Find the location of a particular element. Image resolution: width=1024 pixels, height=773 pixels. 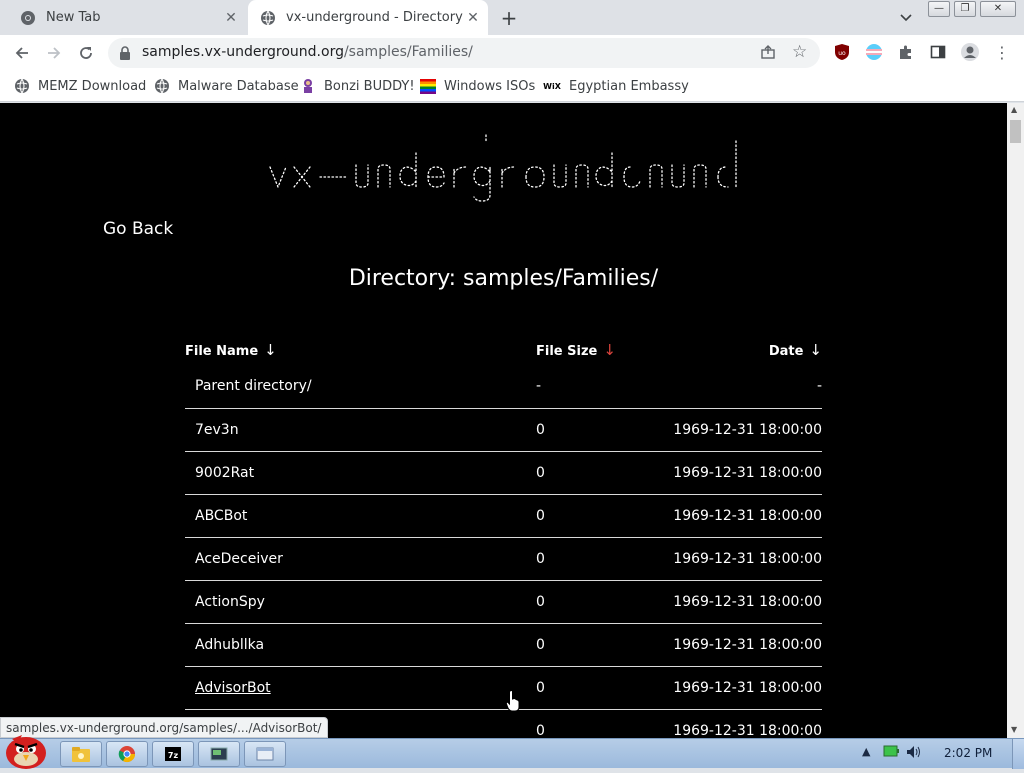

hand-cursor-icon is located at coordinates (512, 701).